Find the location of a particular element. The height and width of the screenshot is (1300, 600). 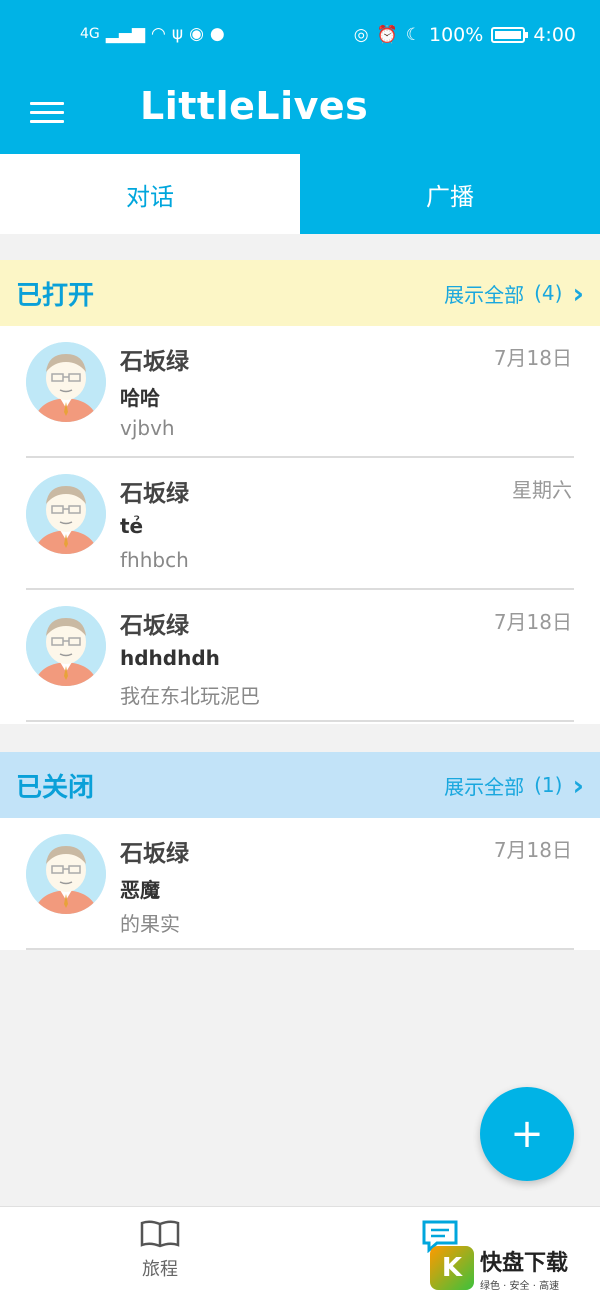

nav-journey: 旅程 is located at coordinates (160, 1250).